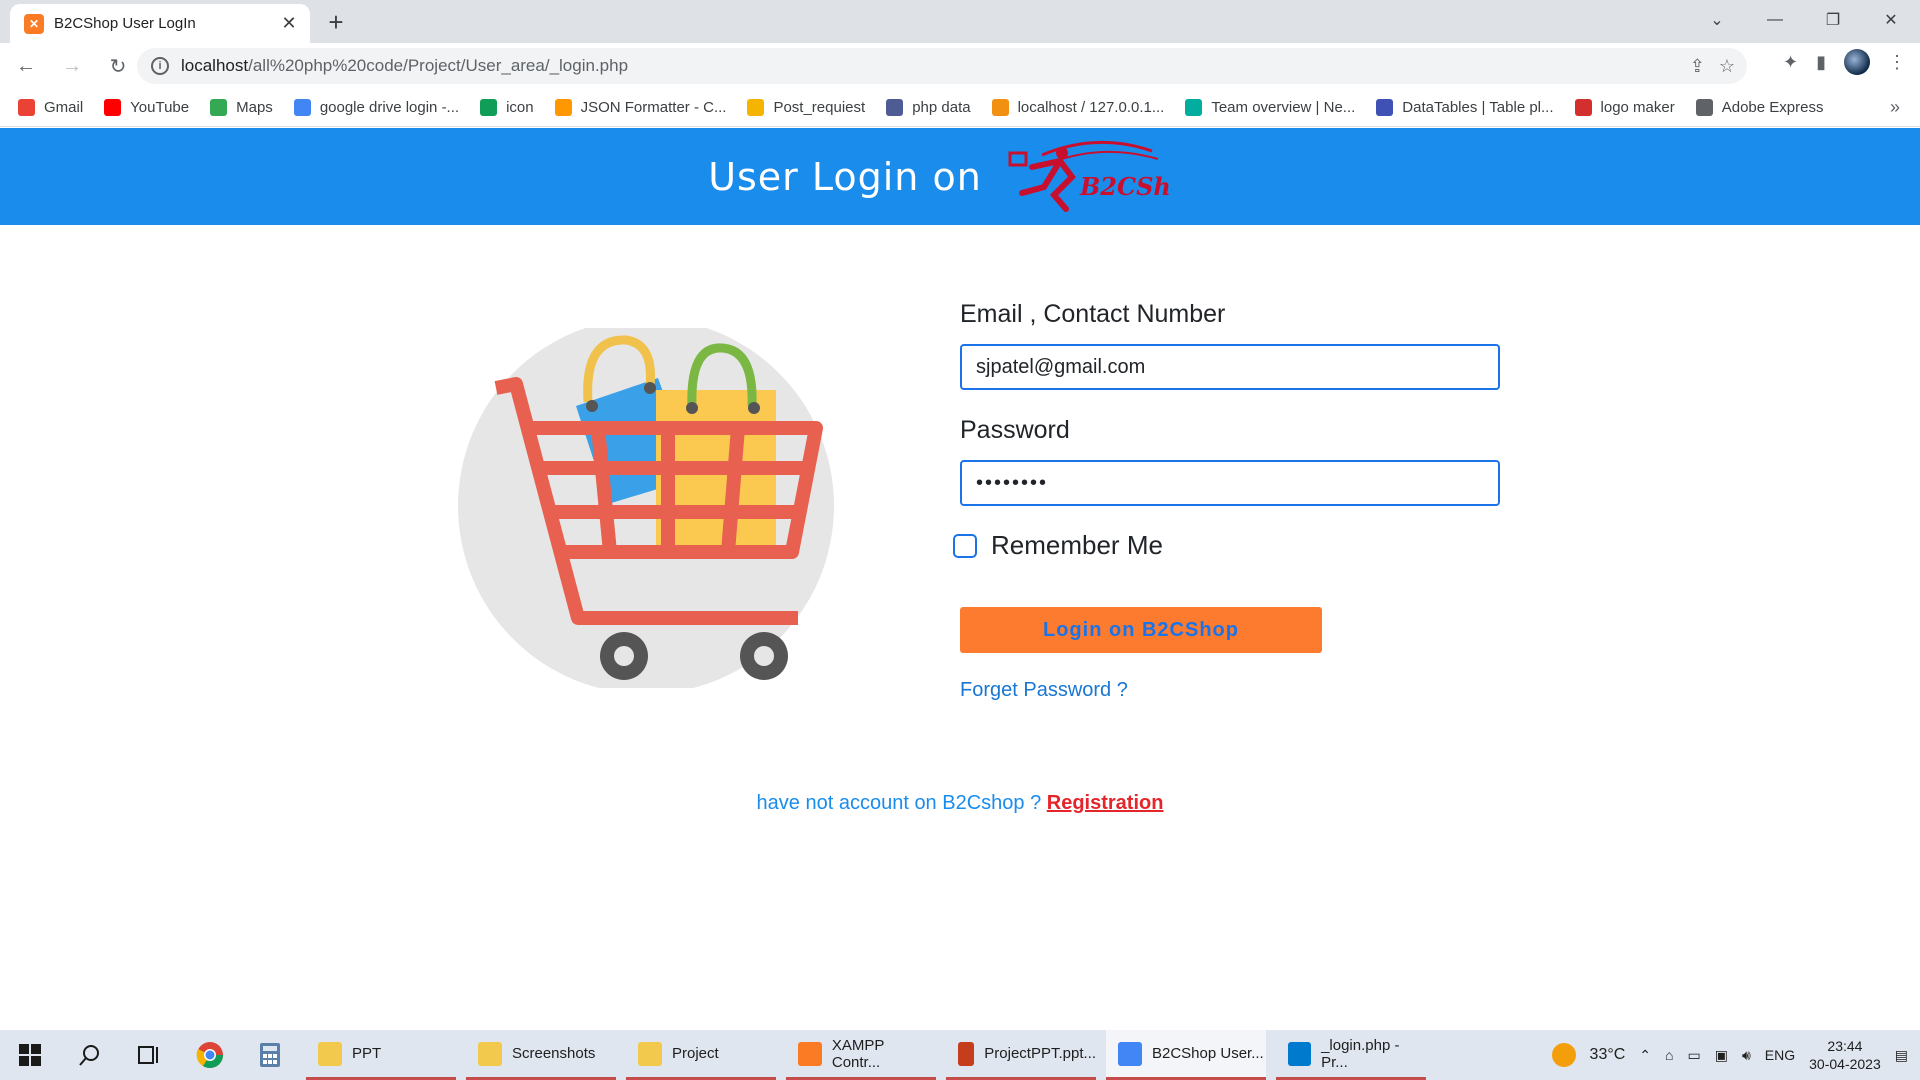 This screenshot has height=1080, width=1920. What do you see at coordinates (1669, 1055) in the screenshot?
I see `network-icon: ⌂` at bounding box center [1669, 1055].